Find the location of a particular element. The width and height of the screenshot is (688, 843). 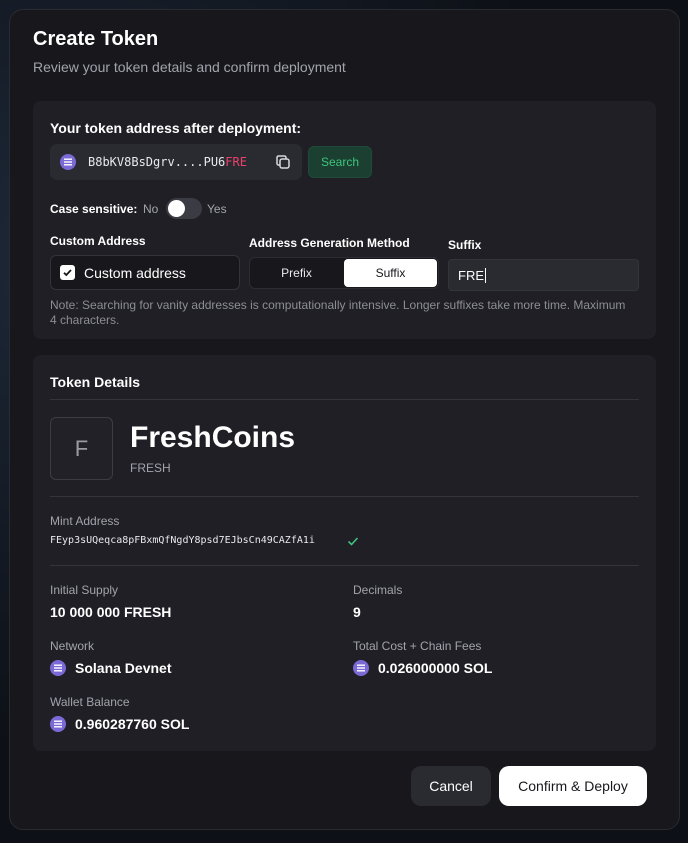

suffix-label: Suffix is located at coordinates (465, 245).